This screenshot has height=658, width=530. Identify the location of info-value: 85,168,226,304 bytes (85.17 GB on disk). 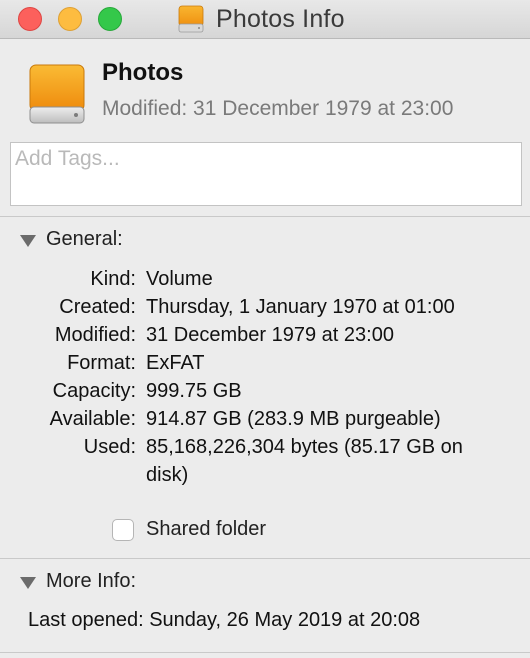
(304, 461).